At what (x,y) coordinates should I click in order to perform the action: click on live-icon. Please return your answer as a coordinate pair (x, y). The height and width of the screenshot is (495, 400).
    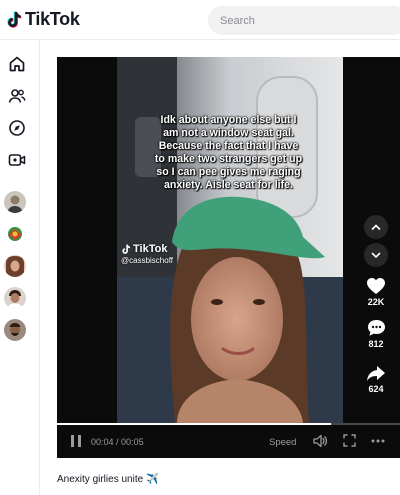
    Looking at the image, I should click on (17, 160).